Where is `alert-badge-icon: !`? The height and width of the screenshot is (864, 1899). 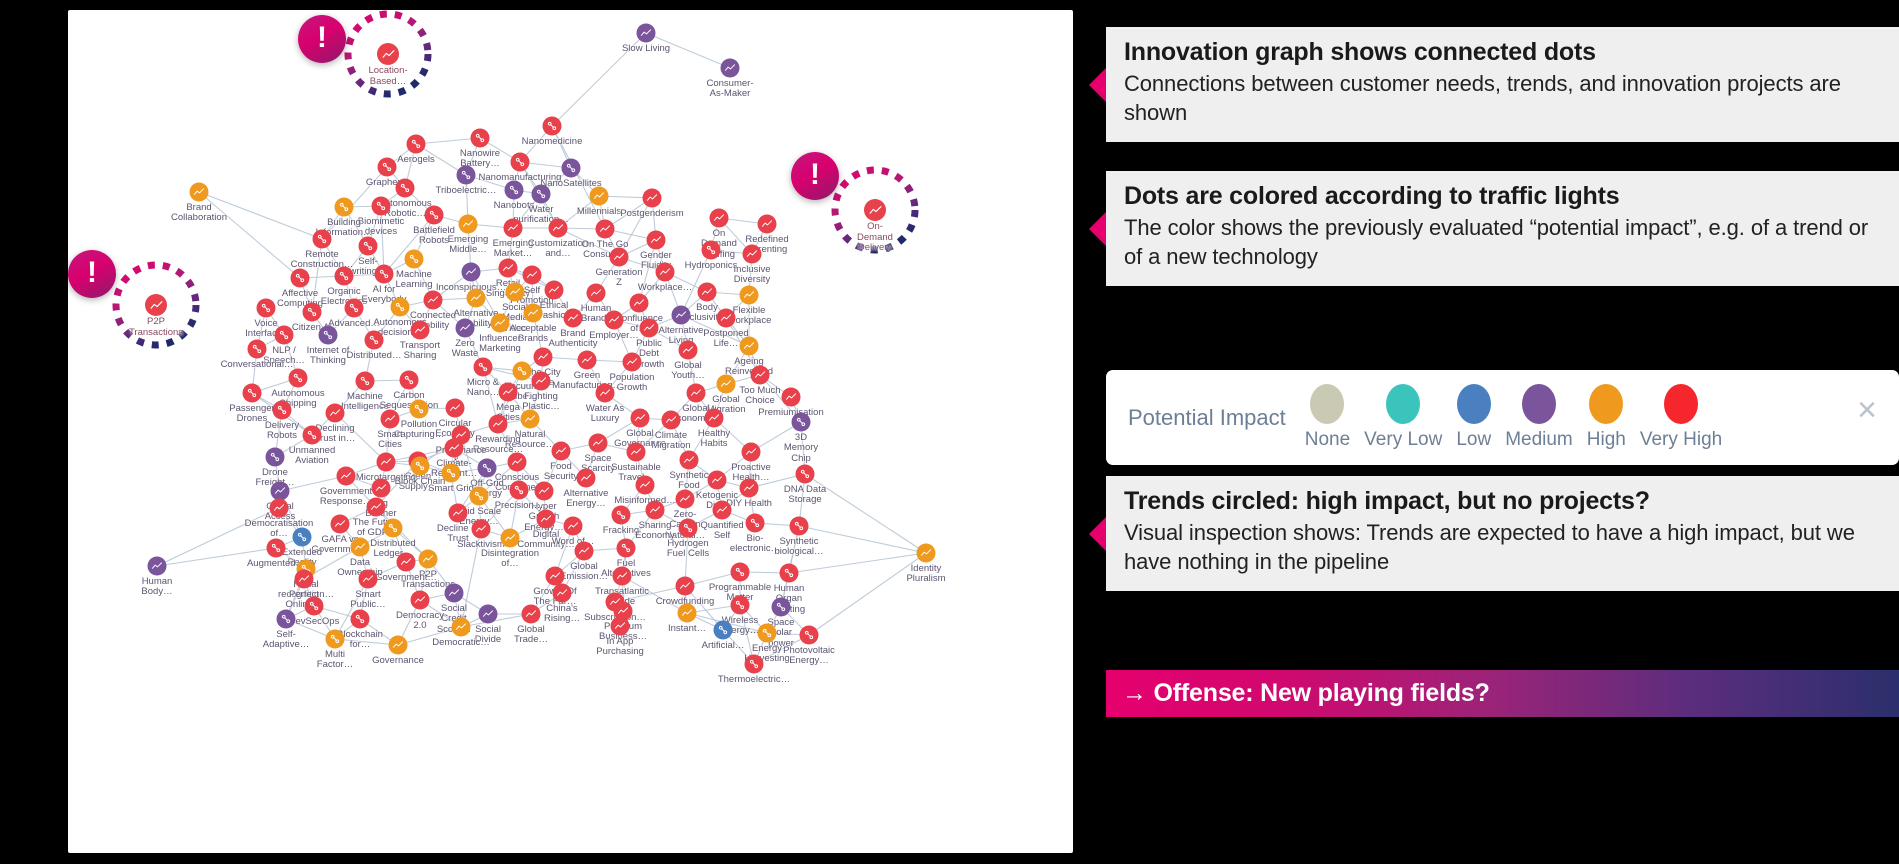
alert-badge-icon: ! is located at coordinates (322, 39).